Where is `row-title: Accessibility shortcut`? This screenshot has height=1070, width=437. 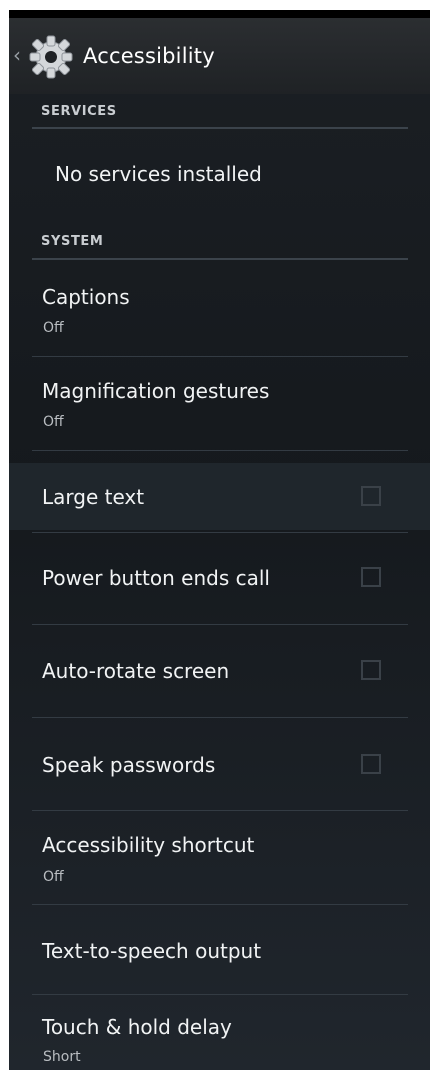 row-title: Accessibility shortcut is located at coordinates (148, 845).